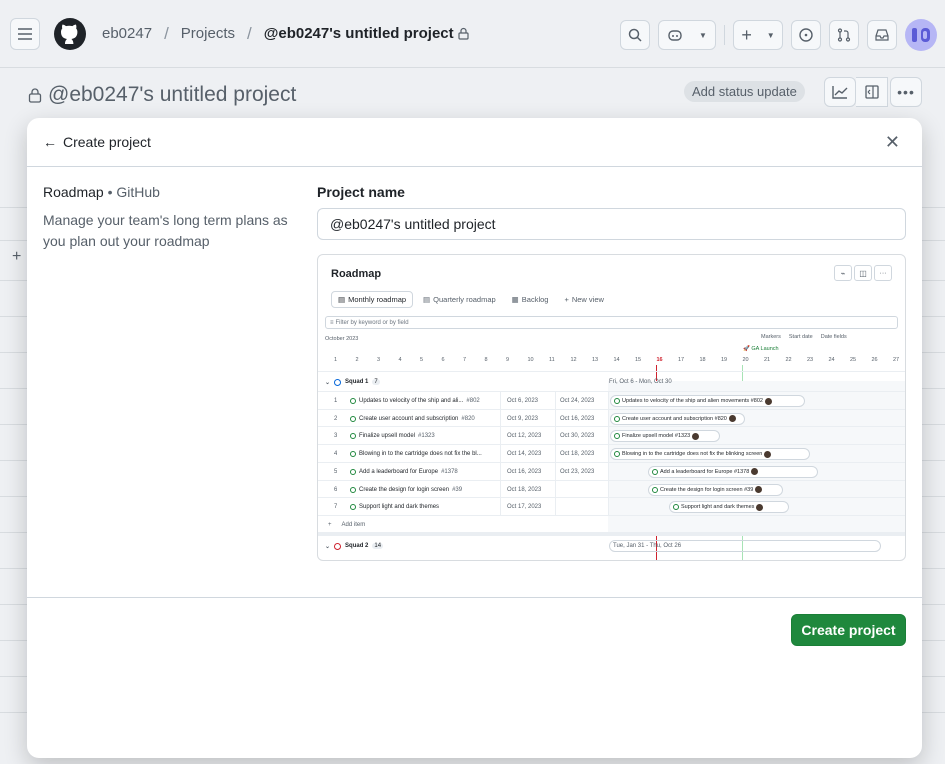 The height and width of the screenshot is (764, 945). I want to click on preview-day-label: 16, so click(659, 360).